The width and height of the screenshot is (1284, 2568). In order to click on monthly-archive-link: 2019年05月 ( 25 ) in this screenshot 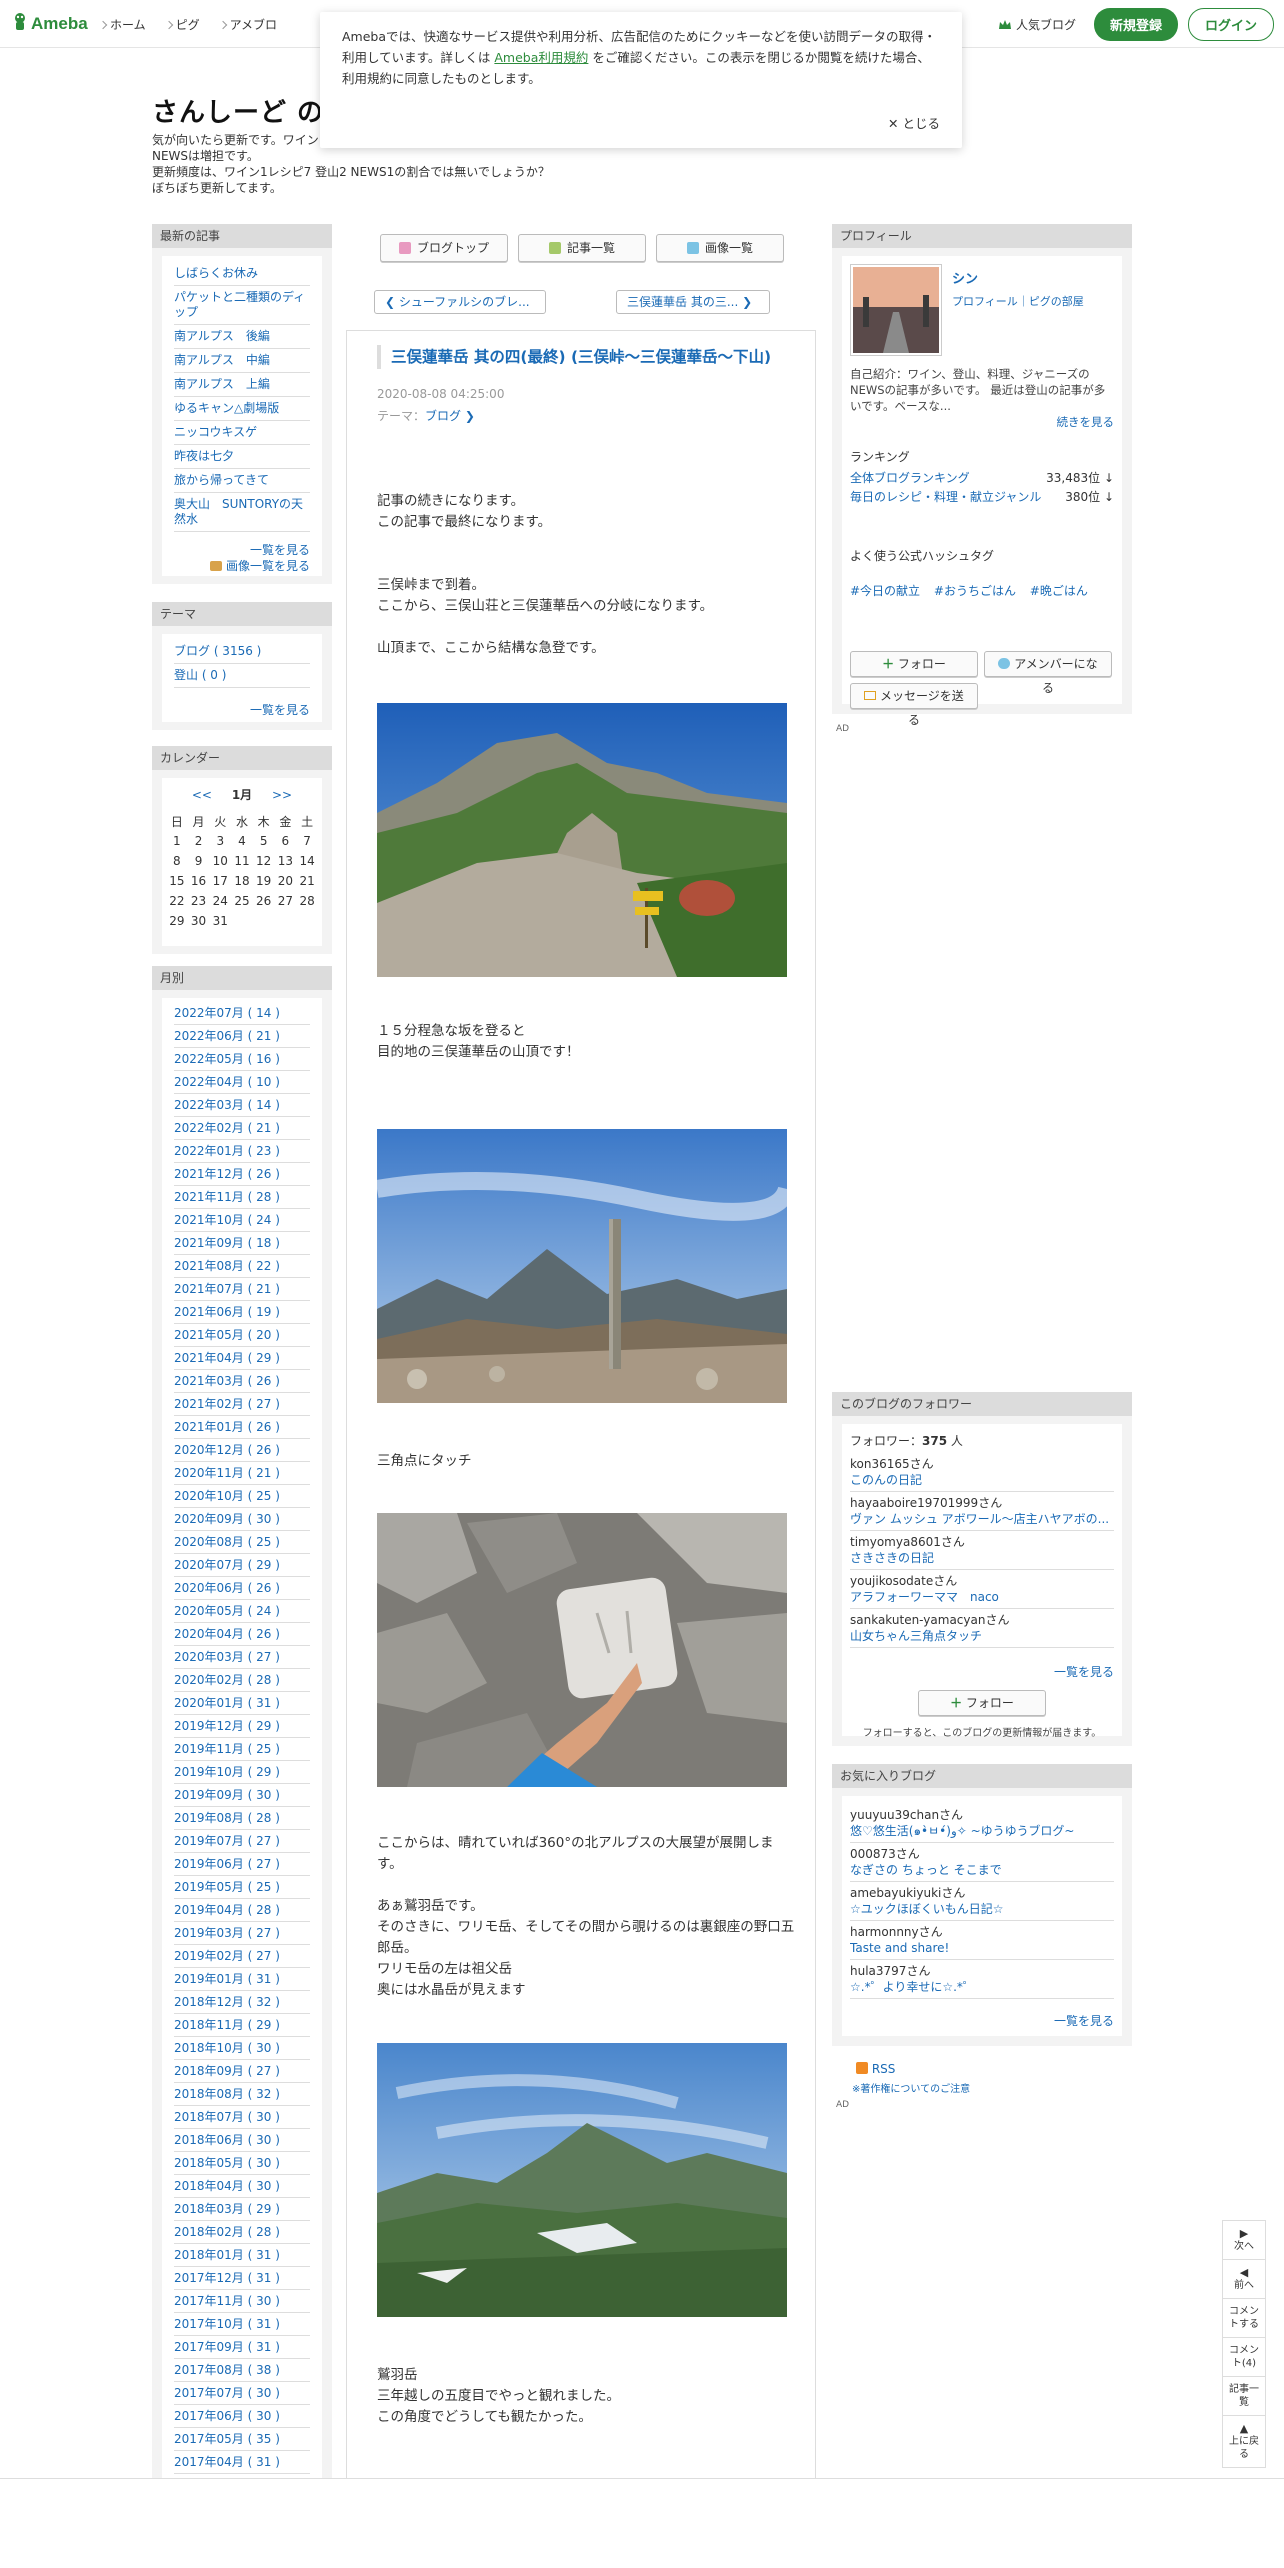, I will do `click(242, 1887)`.